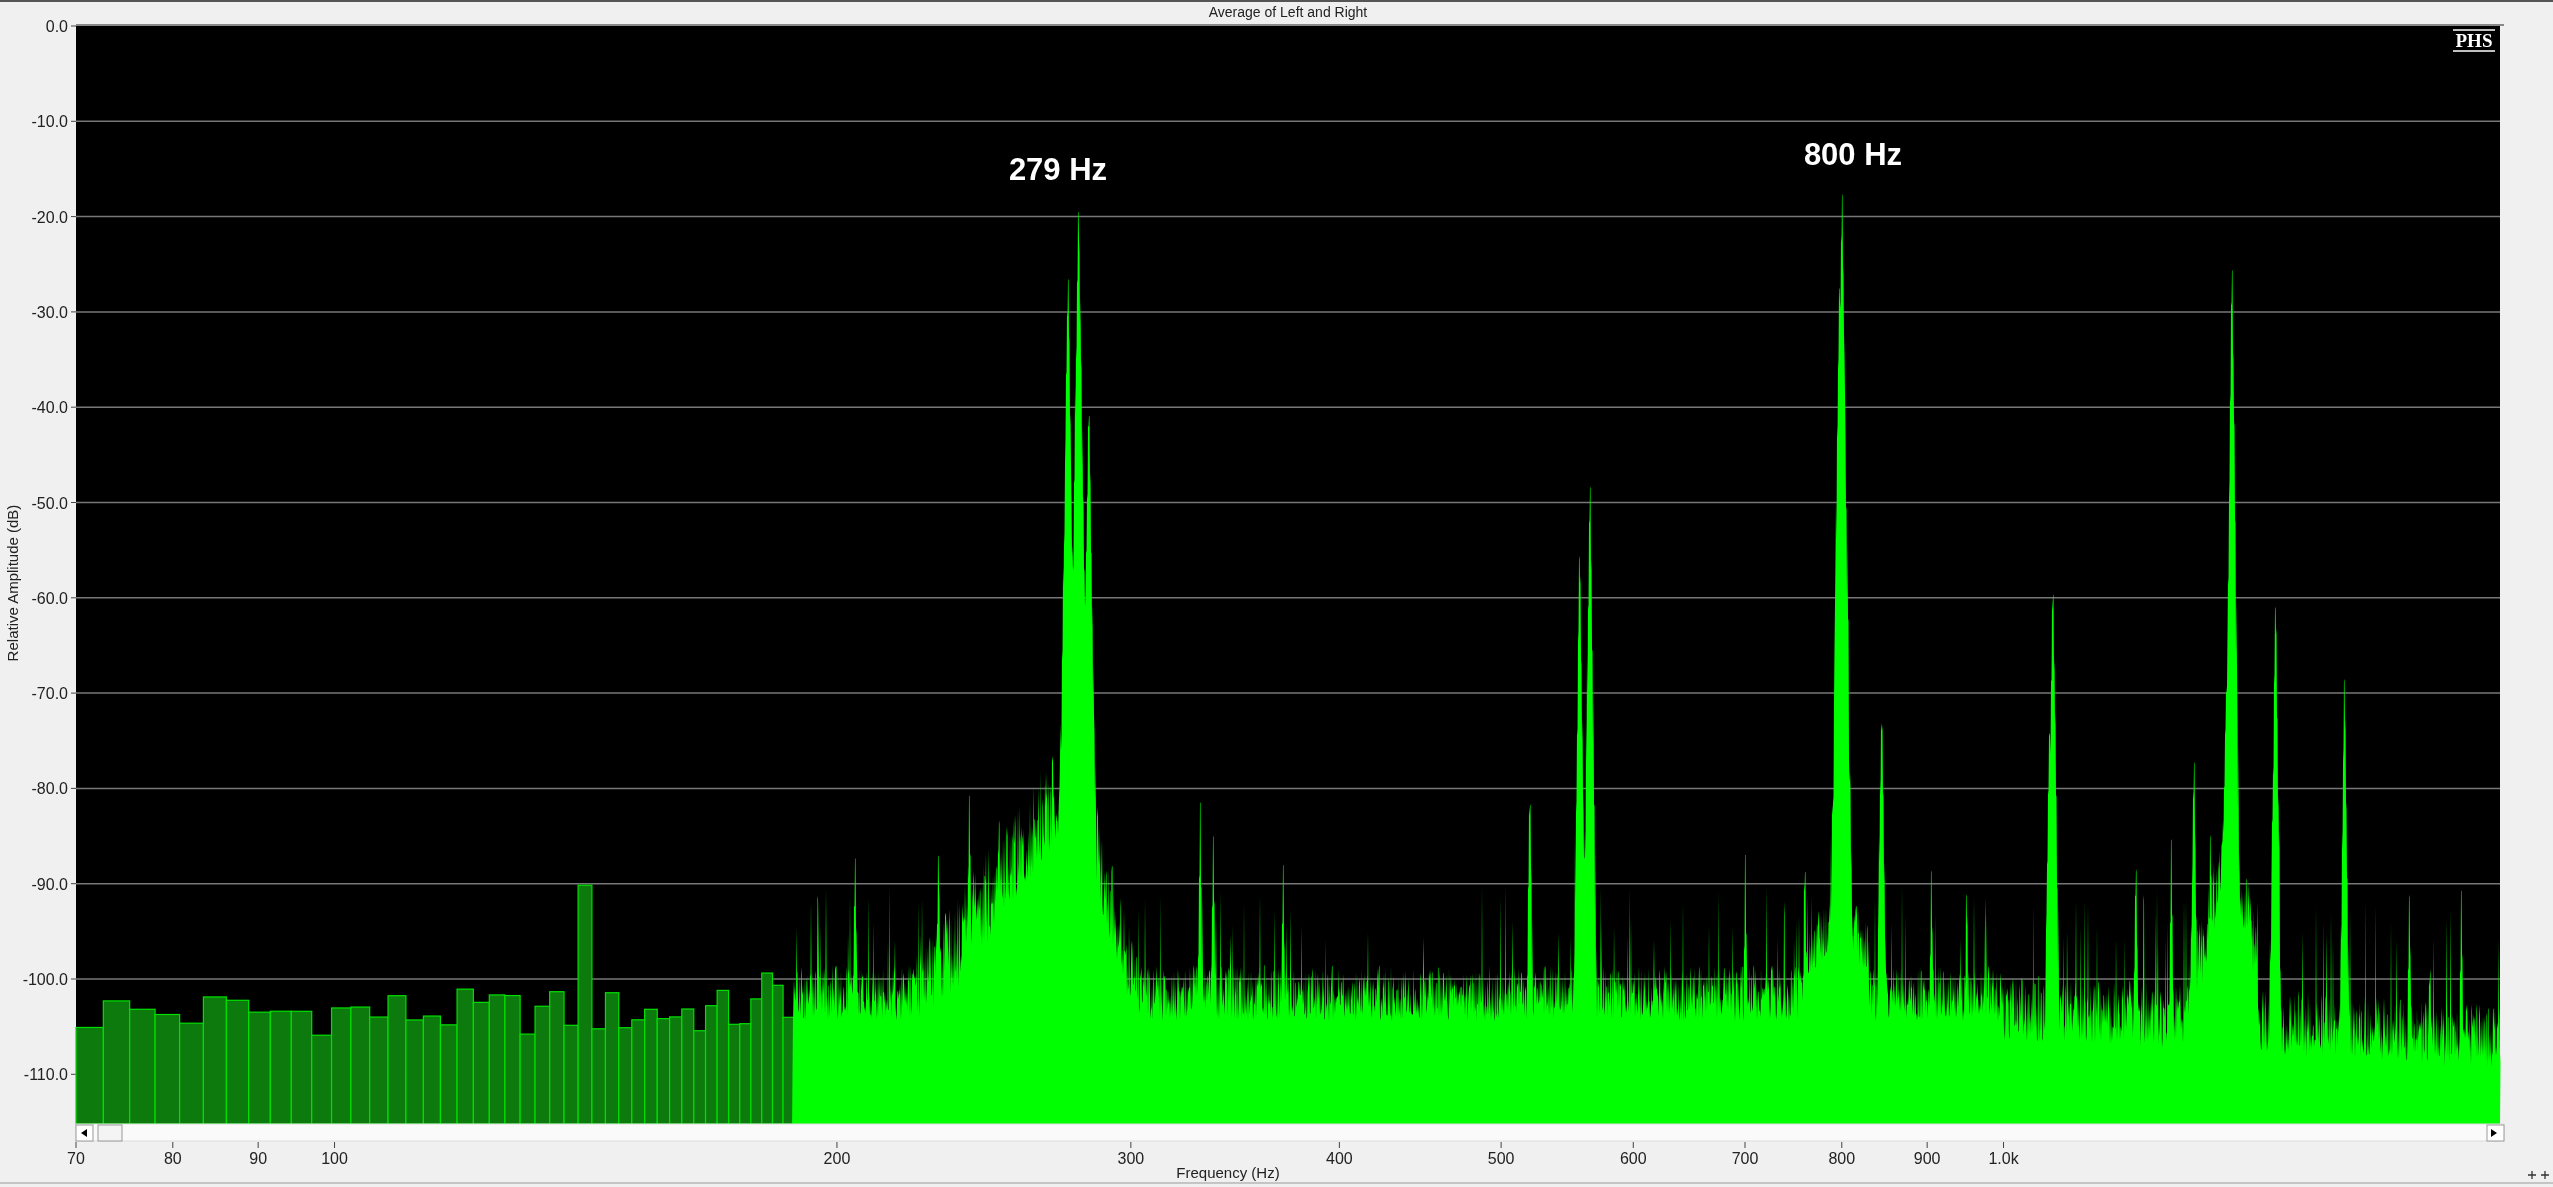  Describe the element at coordinates (1501, 1158) in the screenshot. I see `x-tick-label: 500` at that location.